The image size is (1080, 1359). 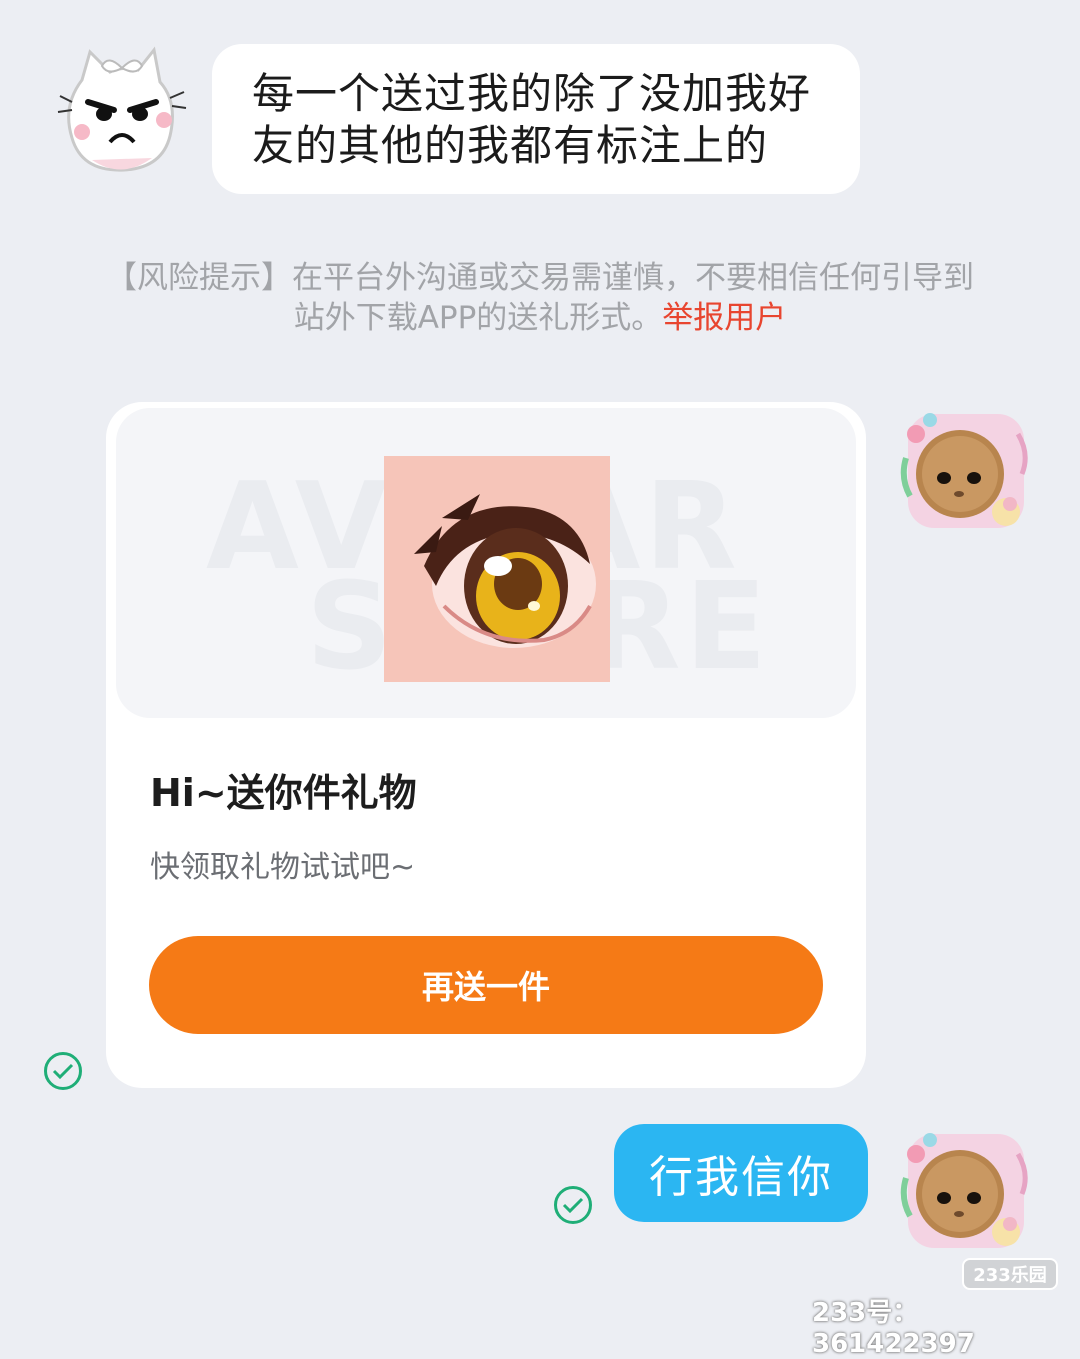 What do you see at coordinates (536, 119) in the screenshot?
I see `incoming-message-bubble: 每一个送过我的除了没加我好 友的其他的我都有标注上的` at bounding box center [536, 119].